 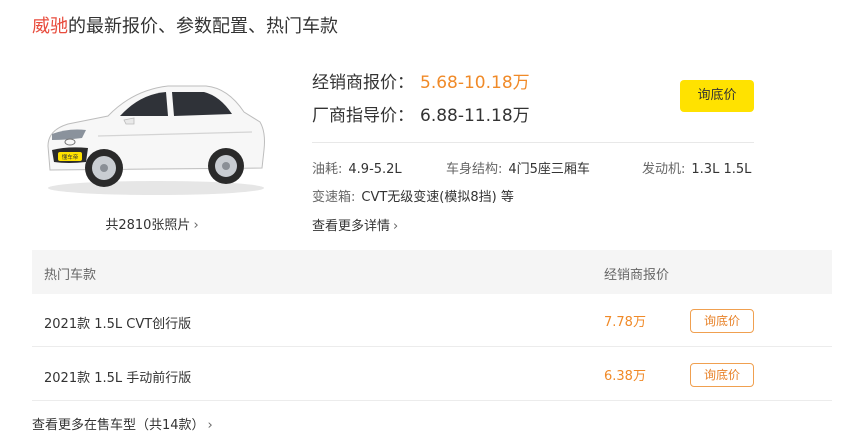 I want to click on msrp-price-value: 6.88-11.18万, so click(x=475, y=116).